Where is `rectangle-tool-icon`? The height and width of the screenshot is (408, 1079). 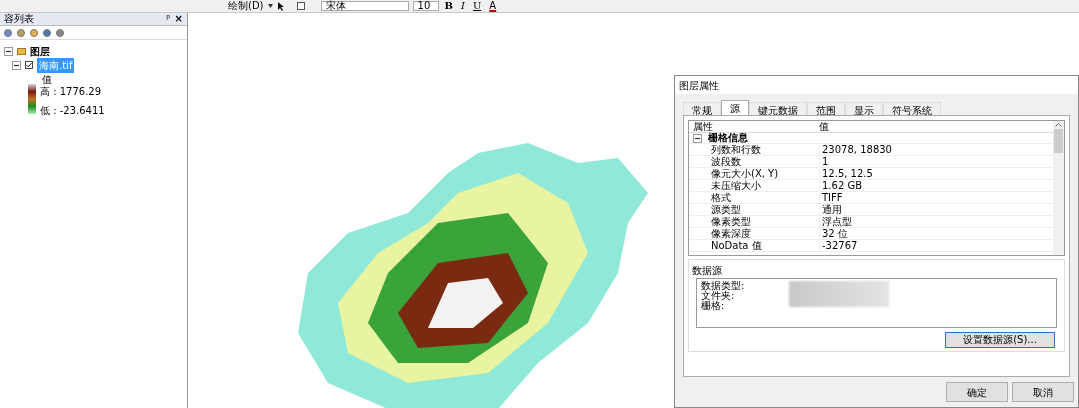 rectangle-tool-icon is located at coordinates (300, 6).